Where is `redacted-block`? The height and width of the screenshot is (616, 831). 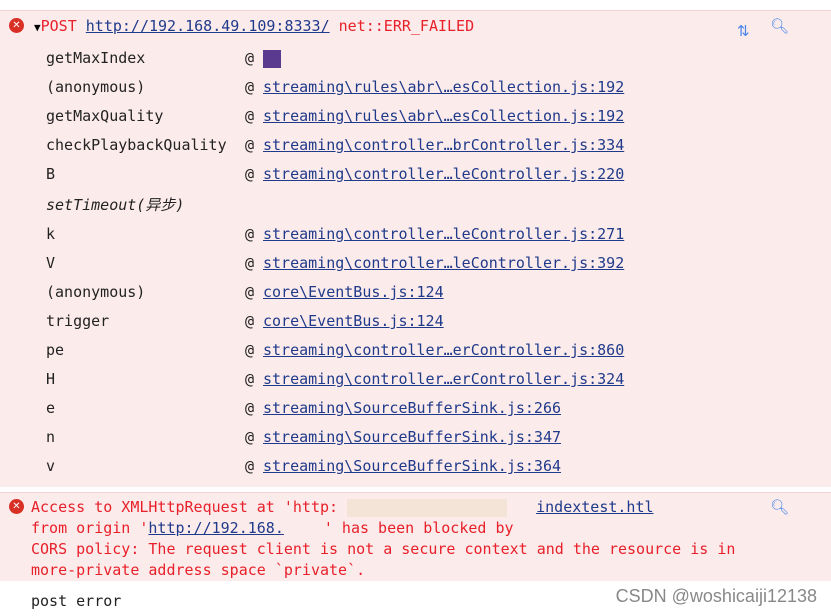
redacted-block is located at coordinates (272, 58).